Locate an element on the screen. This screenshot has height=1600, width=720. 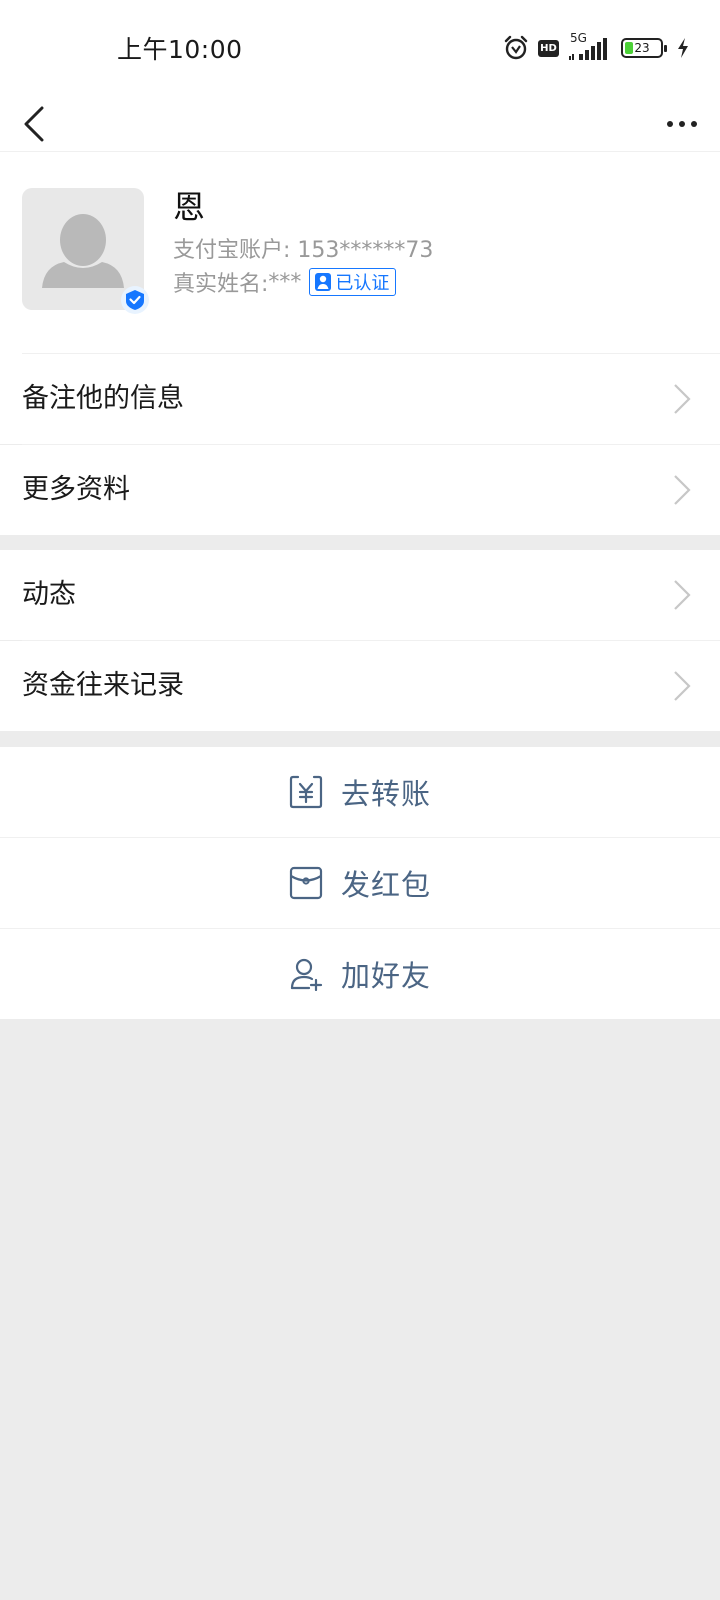
list-item-remark: 备注他的信息 is located at coordinates (360, 399).